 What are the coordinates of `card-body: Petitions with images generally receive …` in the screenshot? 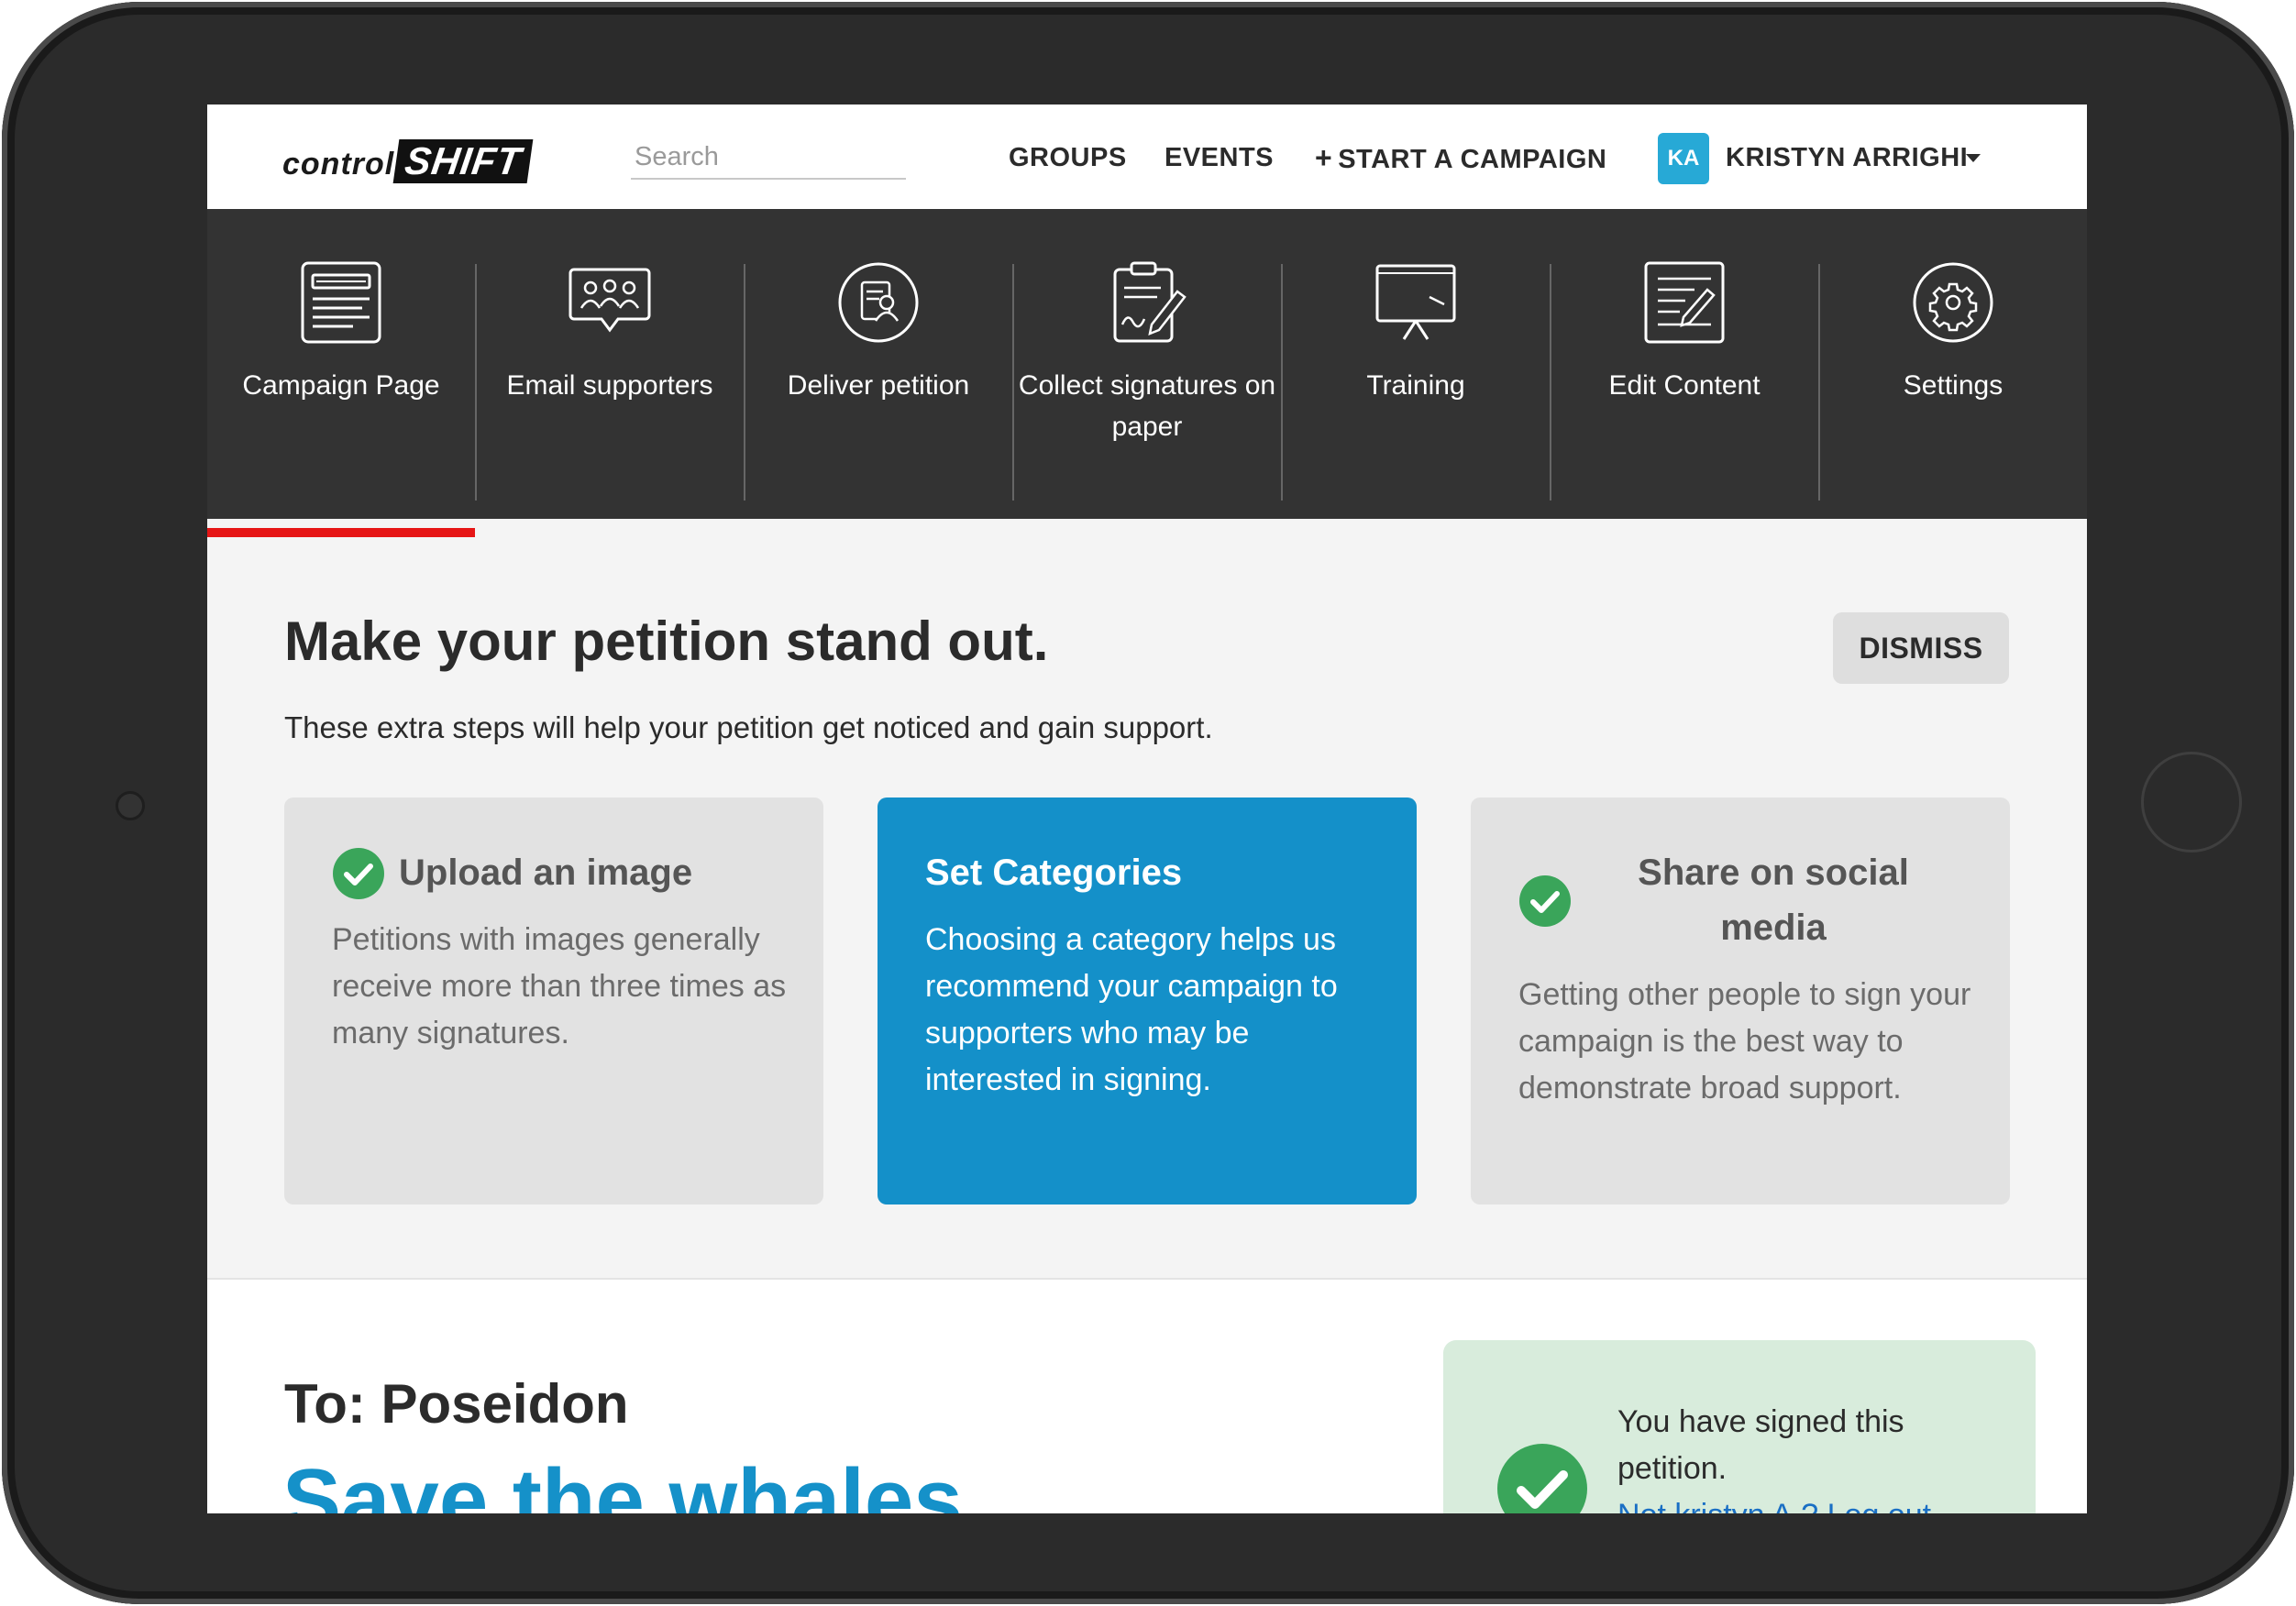 It's located at (559, 986).